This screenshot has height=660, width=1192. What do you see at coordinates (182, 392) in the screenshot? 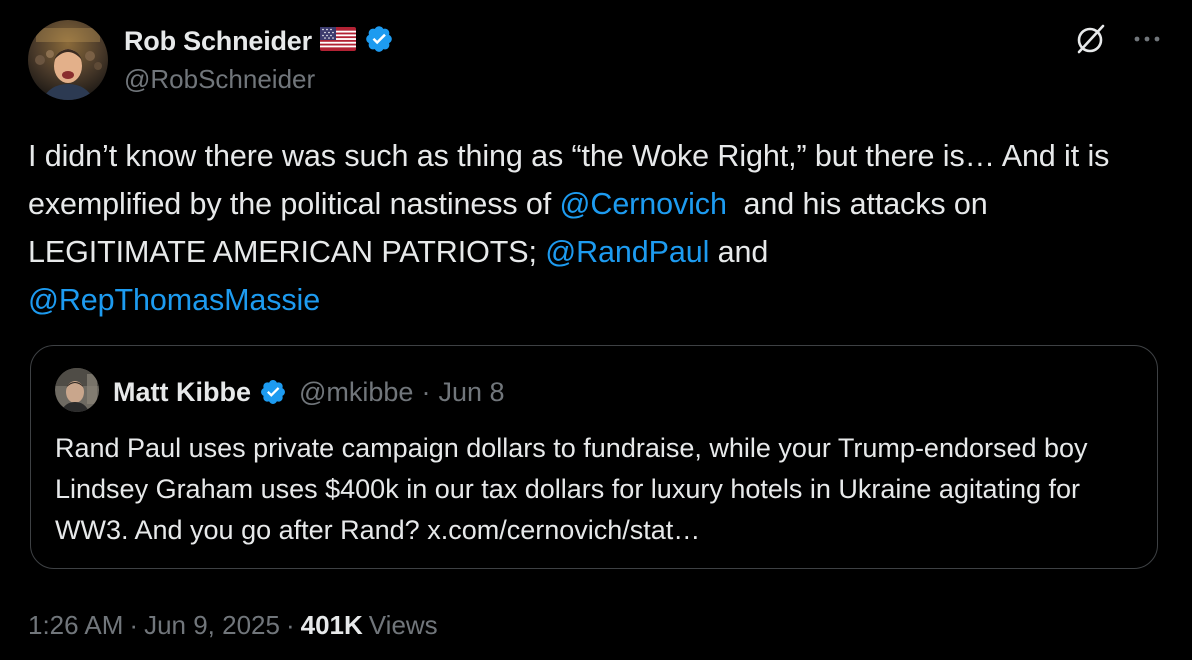
I see `quoted-display-name: Matt Kibbe` at bounding box center [182, 392].